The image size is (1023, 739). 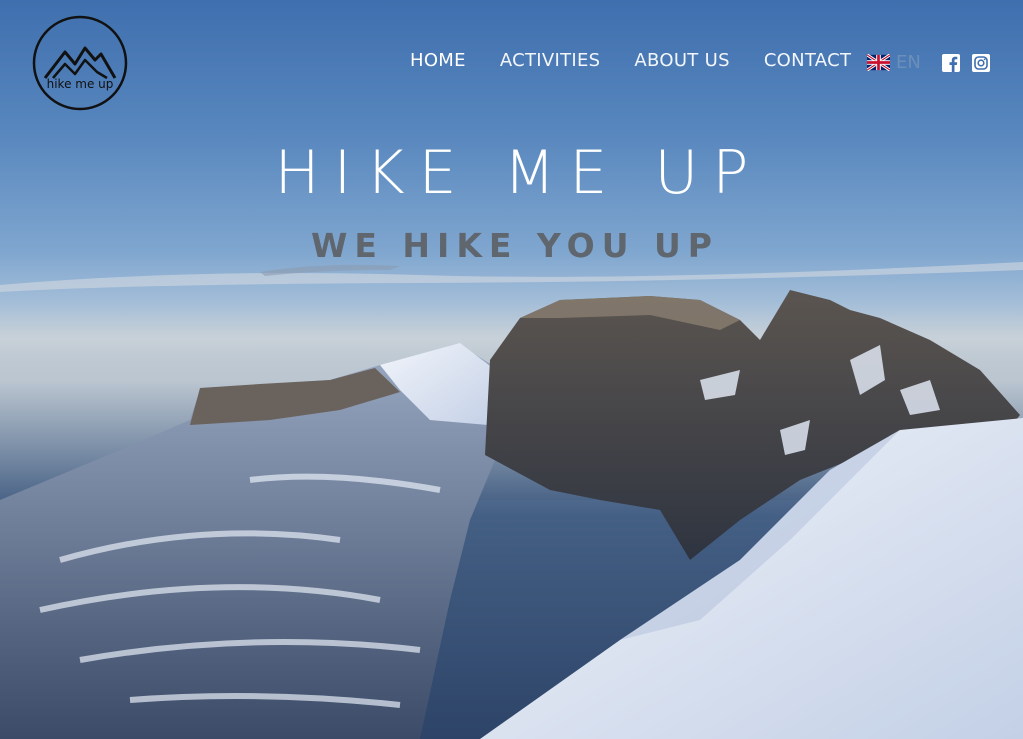 What do you see at coordinates (951, 63) in the screenshot?
I see `facebook-icon` at bounding box center [951, 63].